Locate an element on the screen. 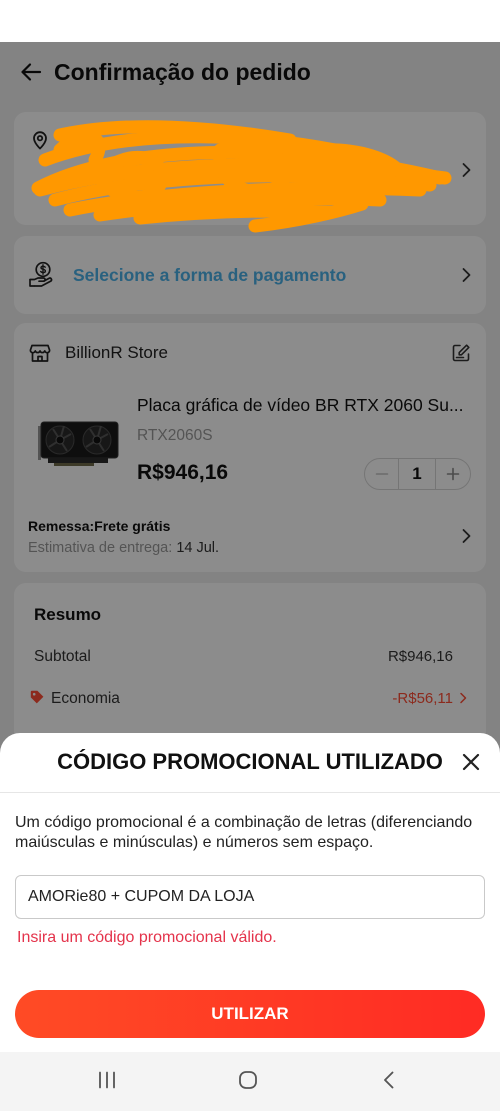 This screenshot has height=1111, width=500. promo-error-message: Insira um código promocional válido. is located at coordinates (147, 937).